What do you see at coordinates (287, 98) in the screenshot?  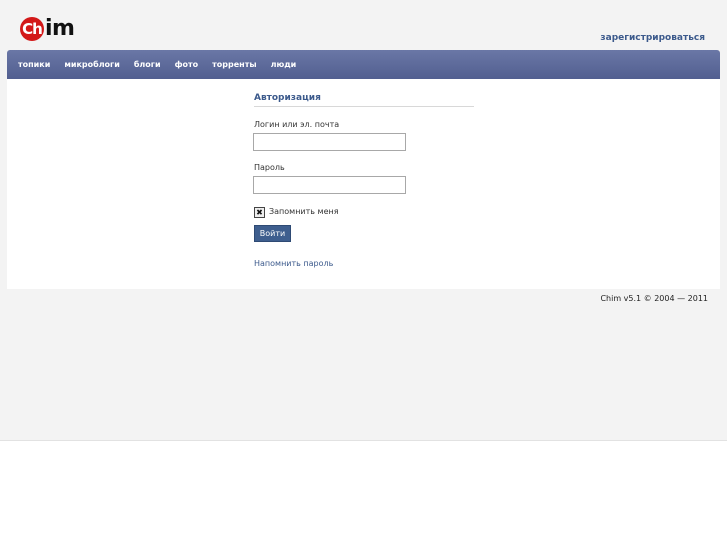 I see `auth-title: Авторизация` at bounding box center [287, 98].